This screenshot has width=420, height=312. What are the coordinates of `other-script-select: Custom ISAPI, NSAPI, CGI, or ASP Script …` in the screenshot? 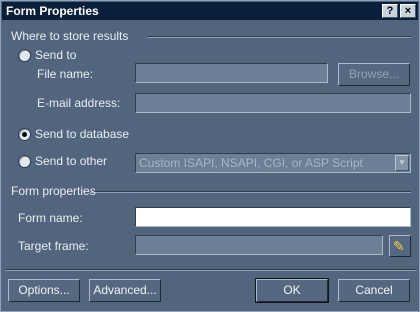 It's located at (273, 163).